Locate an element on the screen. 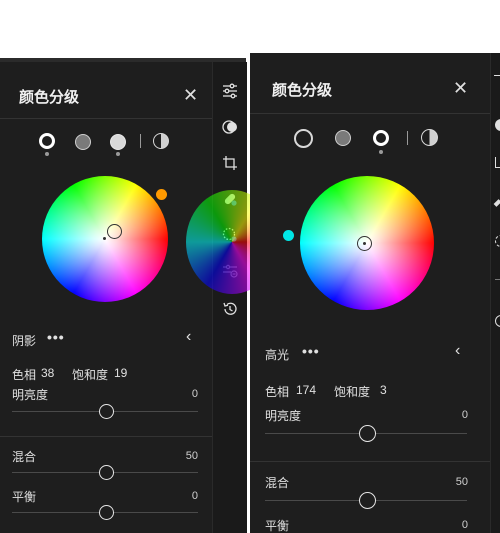  radial-selection-icon is located at coordinates (497, 241).